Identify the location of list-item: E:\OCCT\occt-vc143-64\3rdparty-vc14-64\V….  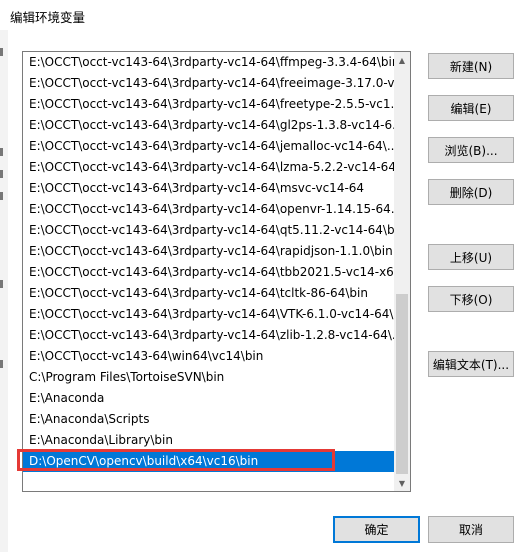
(209, 314).